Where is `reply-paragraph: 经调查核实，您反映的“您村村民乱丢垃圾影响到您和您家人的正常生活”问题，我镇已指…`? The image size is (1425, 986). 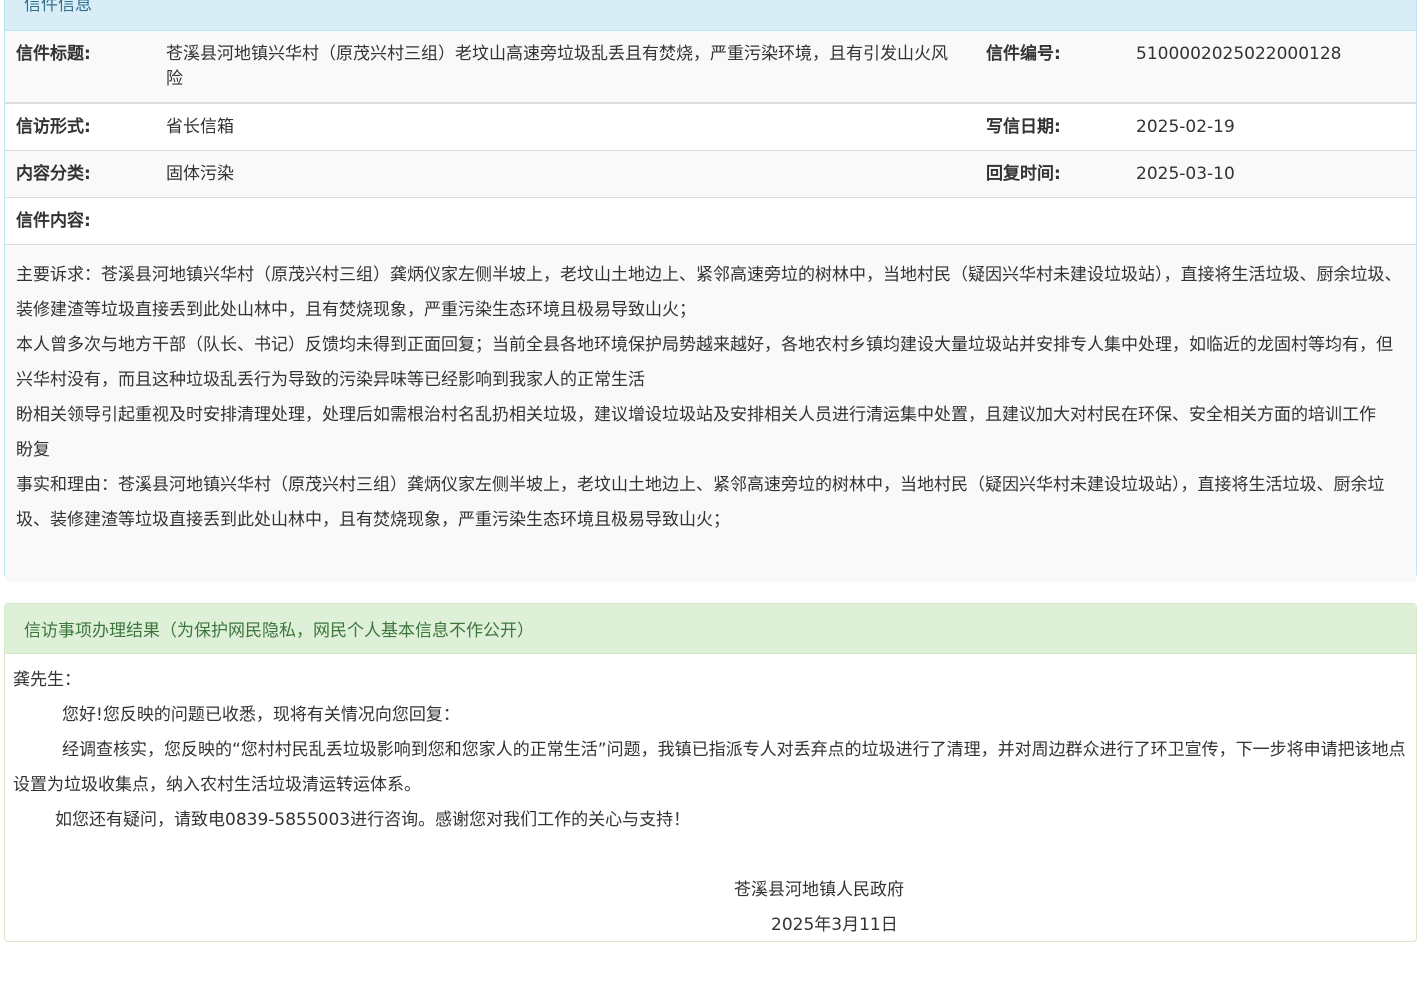 reply-paragraph: 经调查核实，您反映的“您村村民乱丢垃圾影响到您和您家人的正常生活”问题，我镇已指… is located at coordinates (709, 767).